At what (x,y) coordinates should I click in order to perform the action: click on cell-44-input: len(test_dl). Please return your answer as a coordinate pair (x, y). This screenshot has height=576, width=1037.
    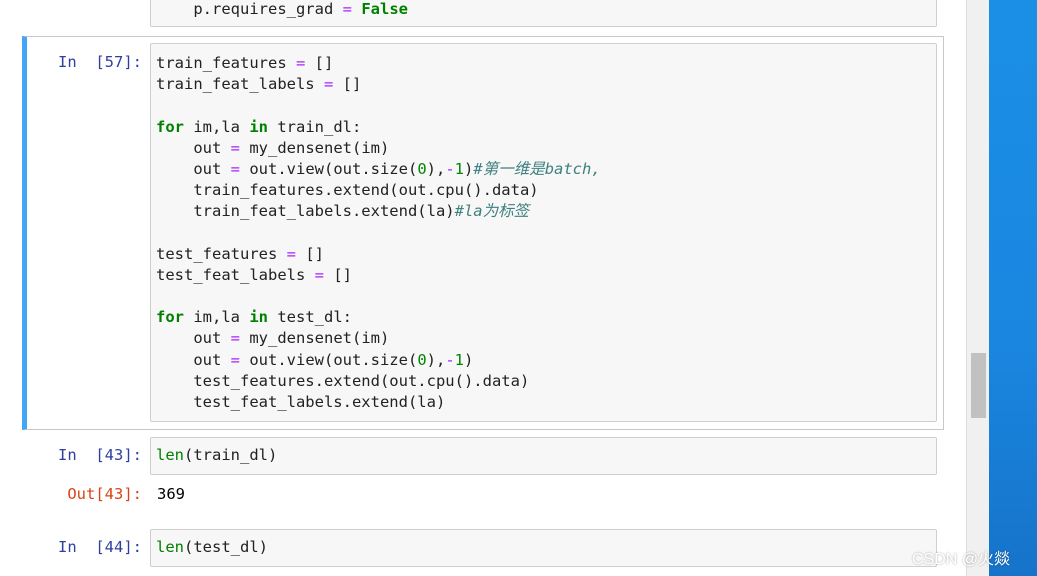
    Looking at the image, I should click on (543, 548).